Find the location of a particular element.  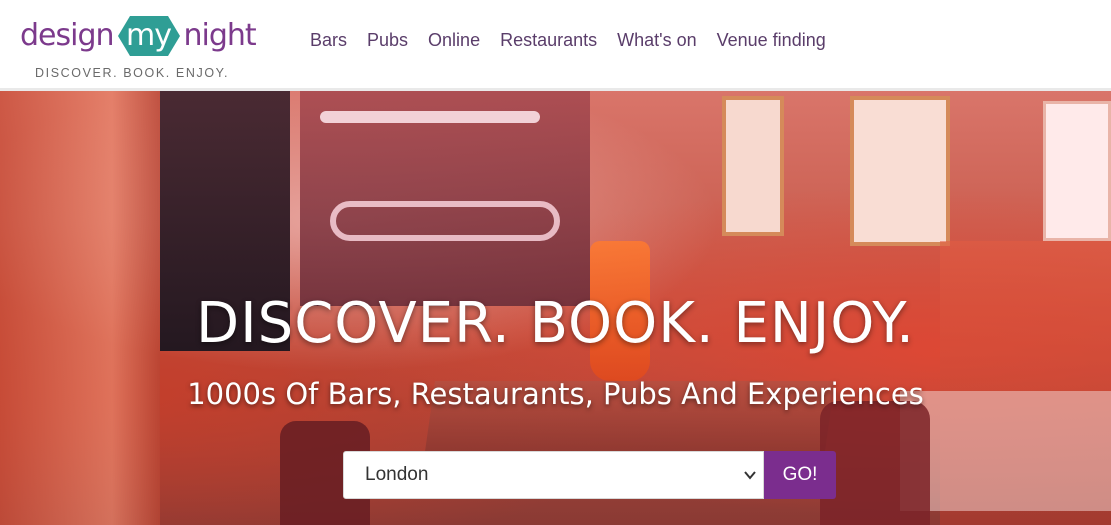

logo-text-my: my is located at coordinates (149, 35).